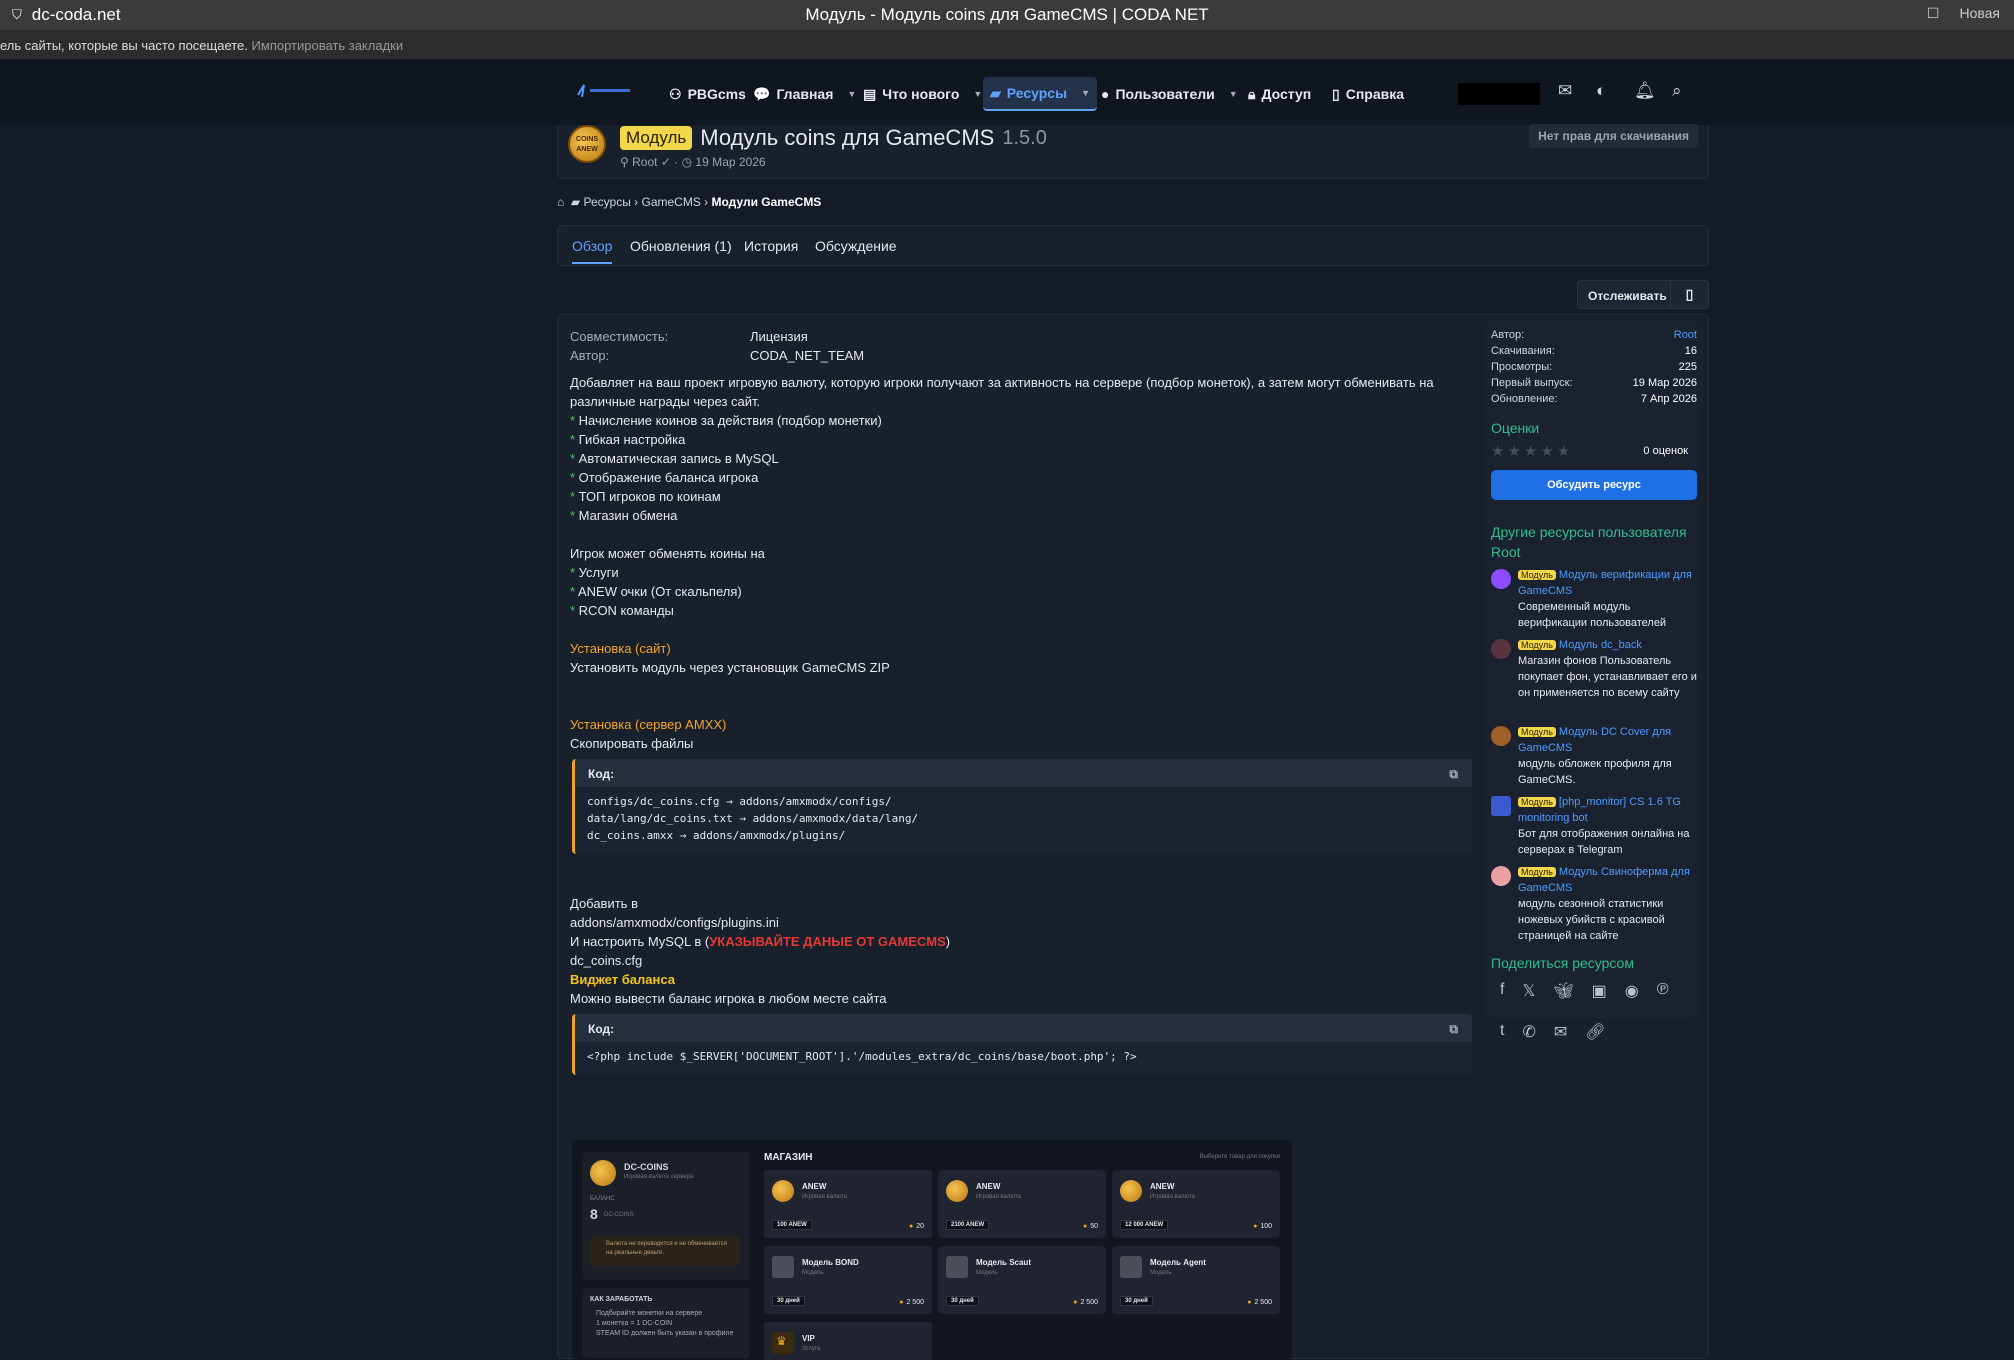 This screenshot has width=2014, height=1360. I want to click on shop-brand-sub: Игровая валюта сервера, so click(659, 1177).